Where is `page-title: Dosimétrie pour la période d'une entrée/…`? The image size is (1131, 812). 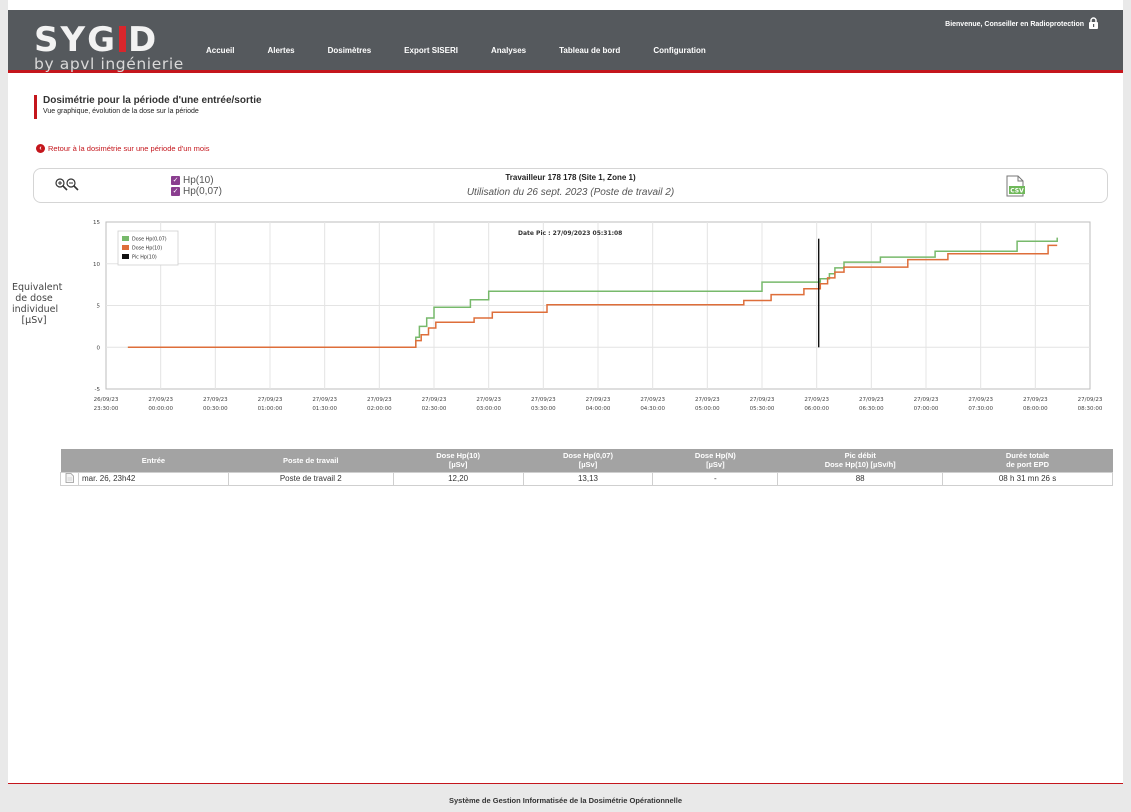 page-title: Dosimétrie pour la période d'une entrée/… is located at coordinates (152, 100).